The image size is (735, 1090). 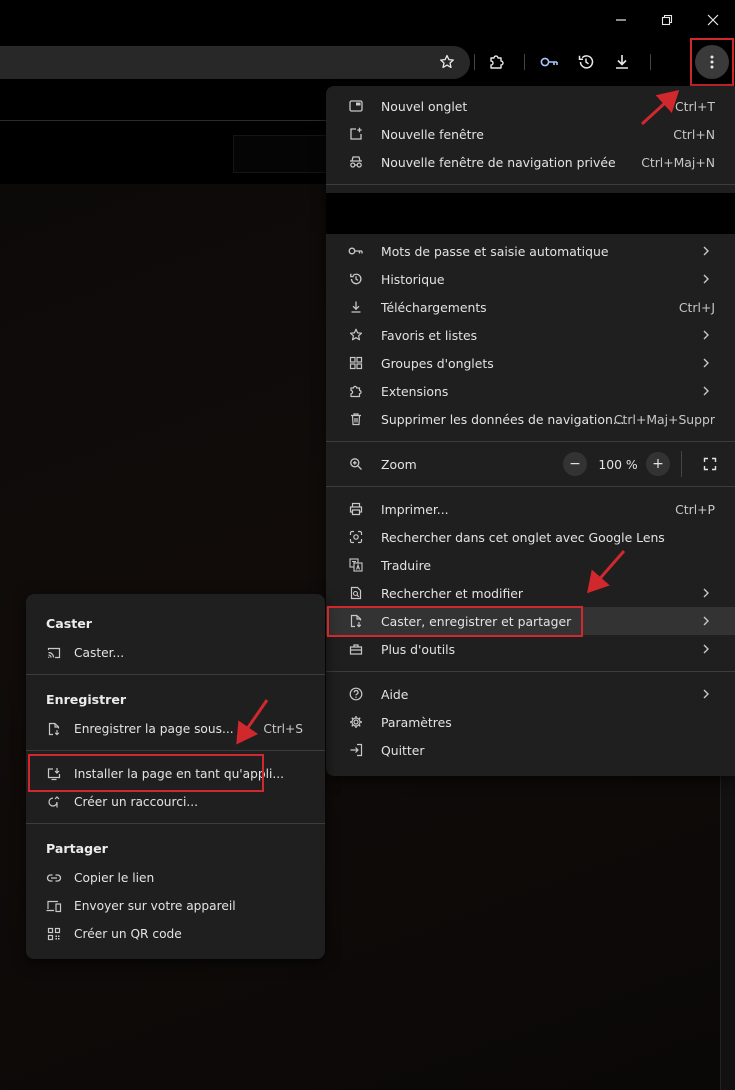 What do you see at coordinates (54, 802) in the screenshot?
I see `shortcut-icon` at bounding box center [54, 802].